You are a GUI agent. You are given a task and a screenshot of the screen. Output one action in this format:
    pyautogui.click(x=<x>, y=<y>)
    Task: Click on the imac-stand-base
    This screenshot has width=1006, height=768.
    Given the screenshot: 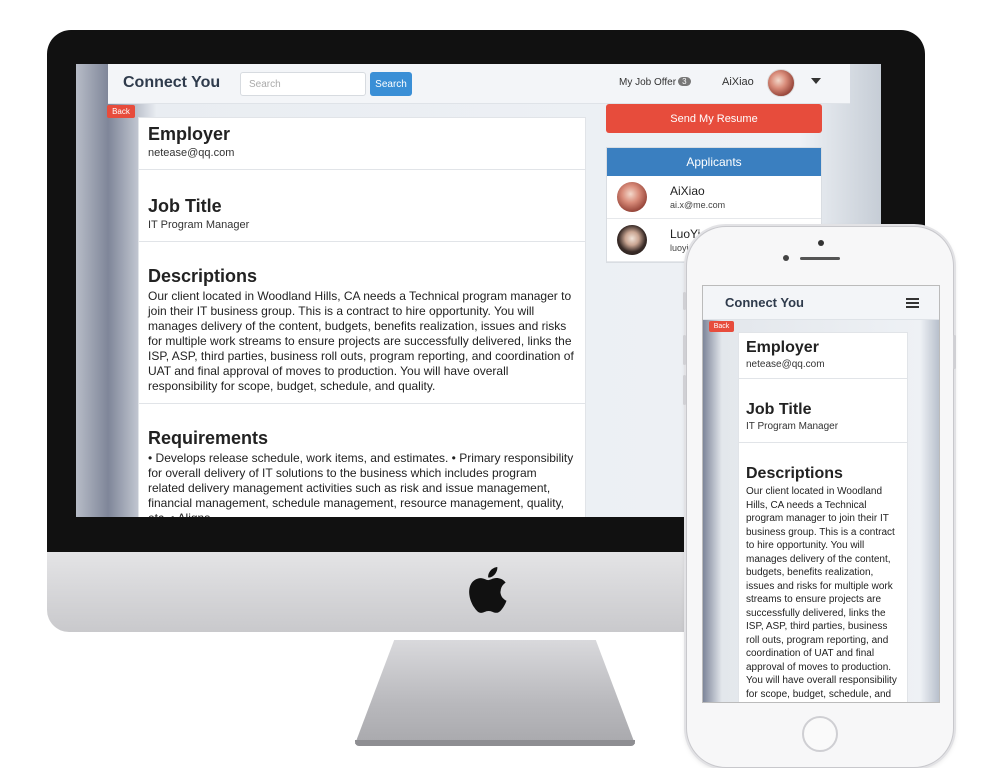 What is the action you would take?
    pyautogui.click(x=495, y=743)
    